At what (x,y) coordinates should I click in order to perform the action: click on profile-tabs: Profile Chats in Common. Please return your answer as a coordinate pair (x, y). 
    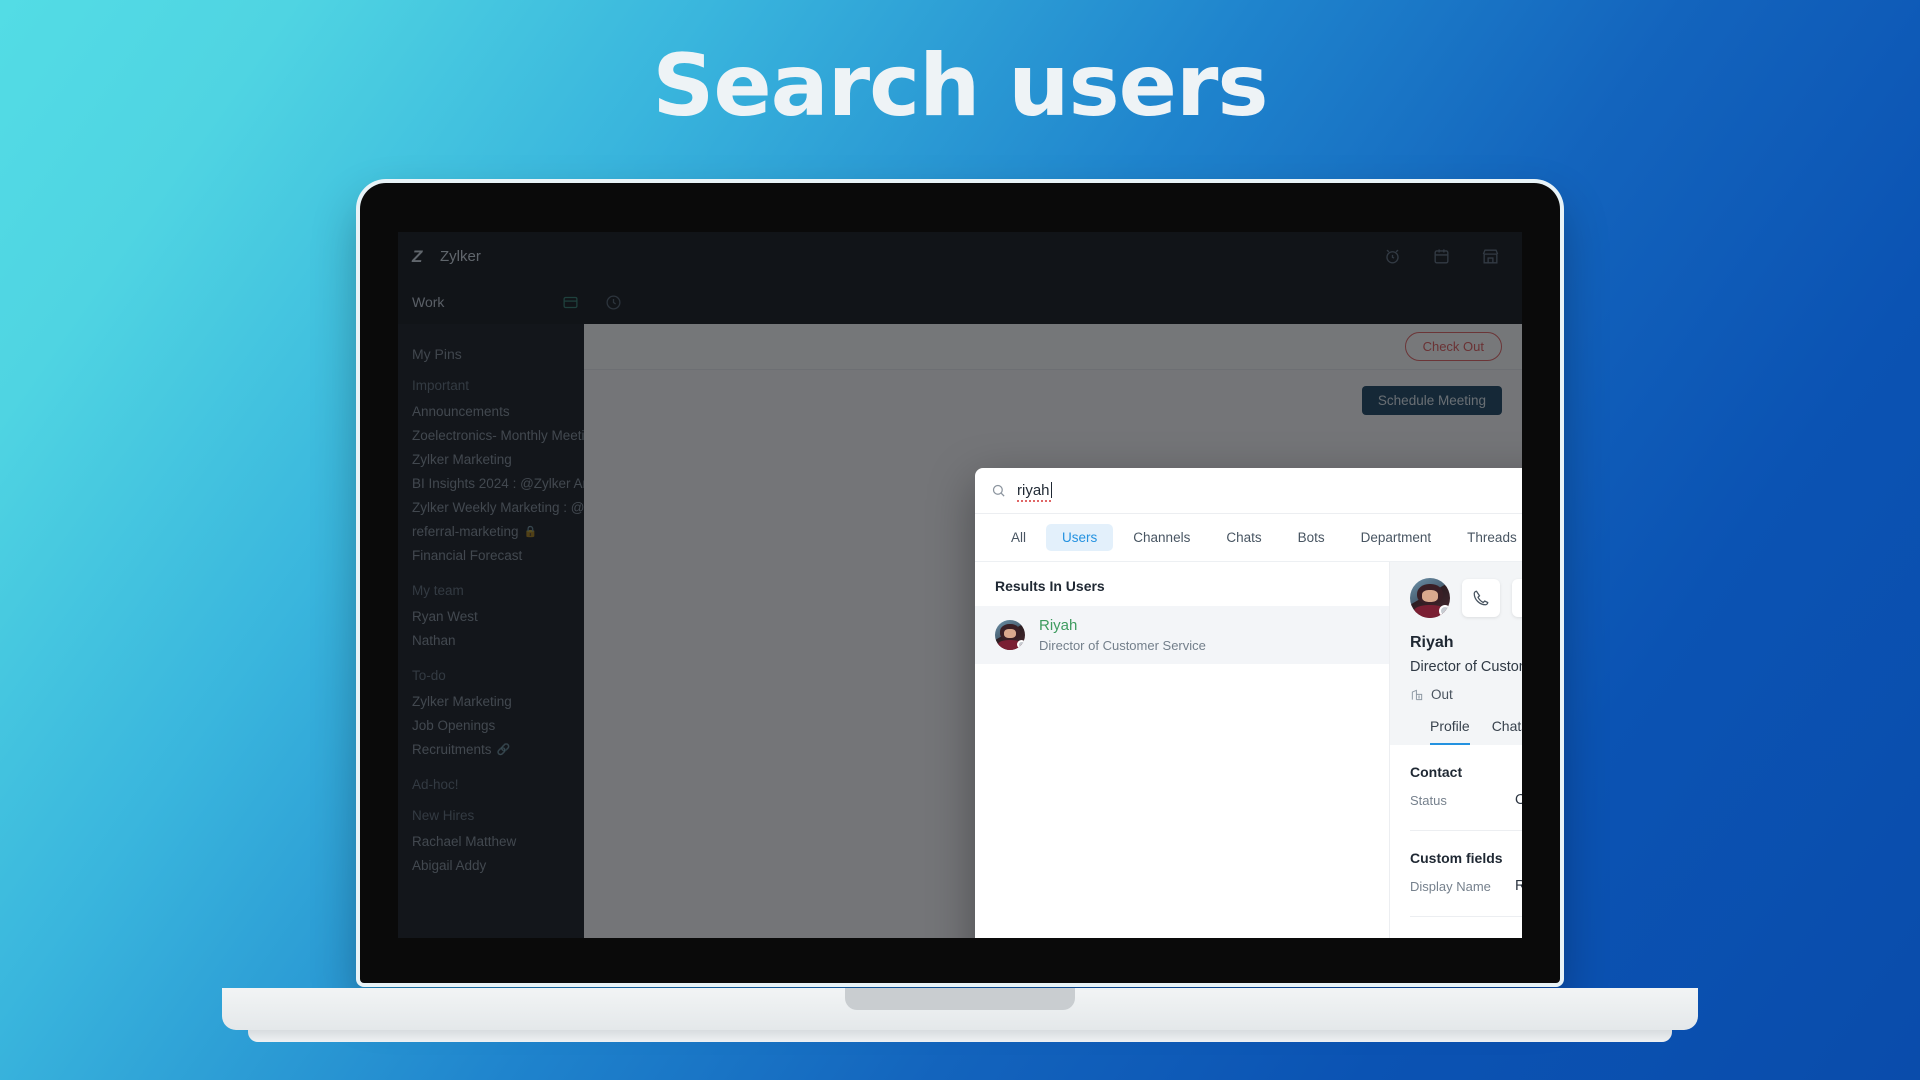
    Looking at the image, I should click on (1466, 723).